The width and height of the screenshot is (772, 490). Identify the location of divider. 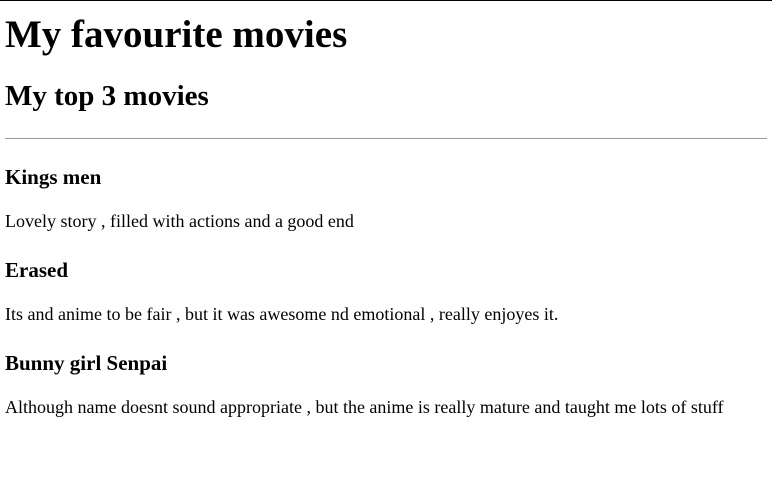
(386, 138).